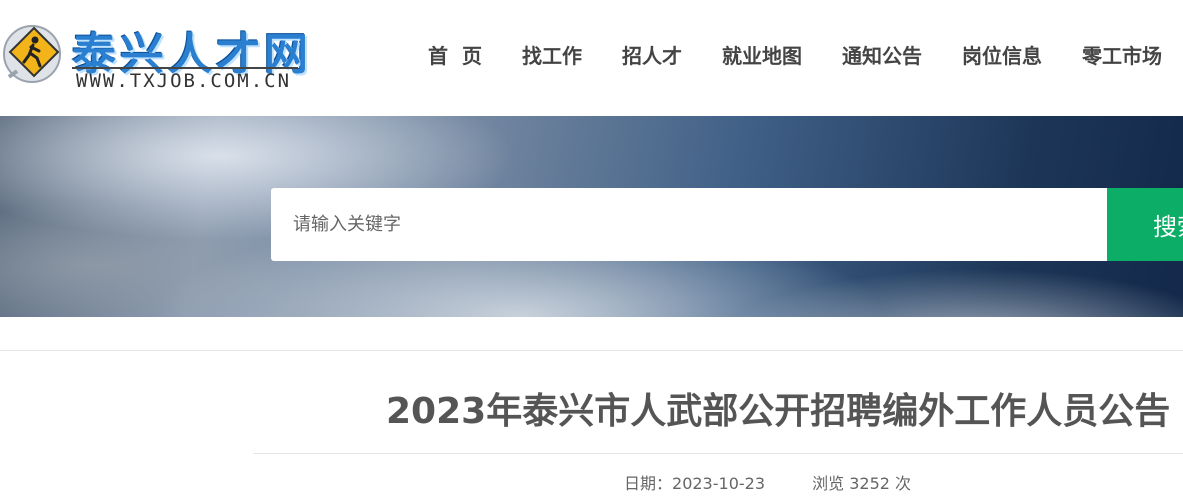  Describe the element at coordinates (455, 56) in the screenshot. I see `nav-item-home: 首页` at that location.